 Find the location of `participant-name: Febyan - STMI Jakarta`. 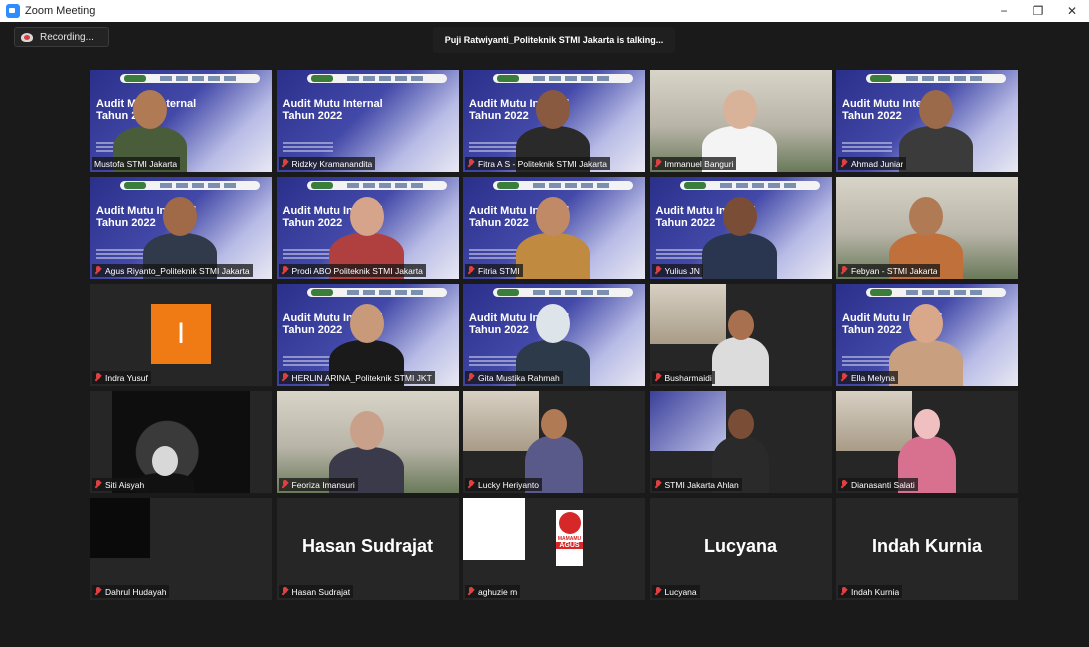

participant-name: Febyan - STMI Jakarta is located at coordinates (894, 270).